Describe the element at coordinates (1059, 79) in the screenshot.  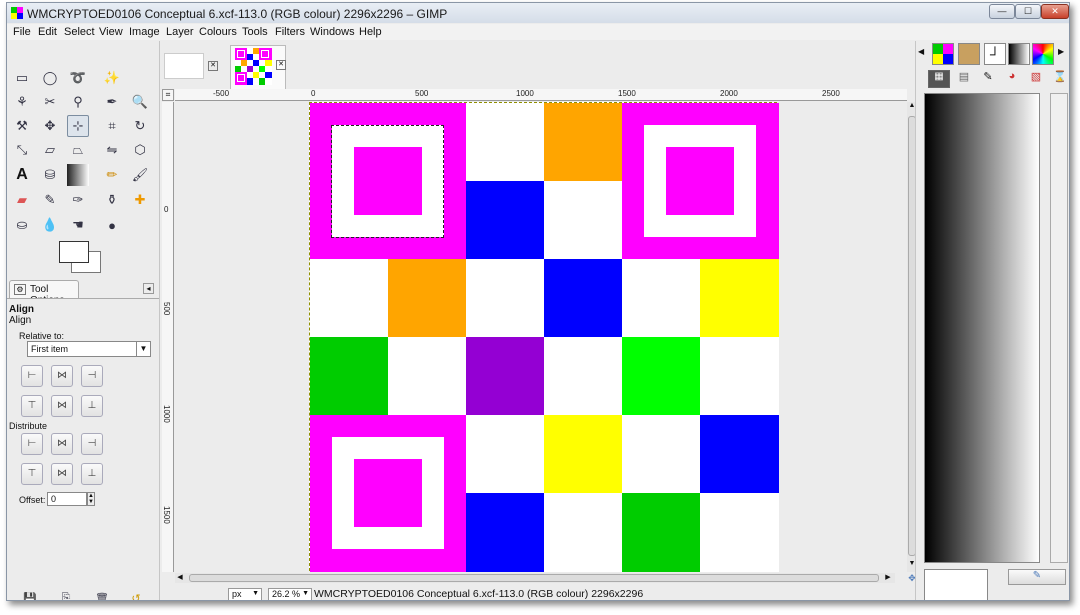
I see `undo-history-tab-icon: ⌛` at that location.